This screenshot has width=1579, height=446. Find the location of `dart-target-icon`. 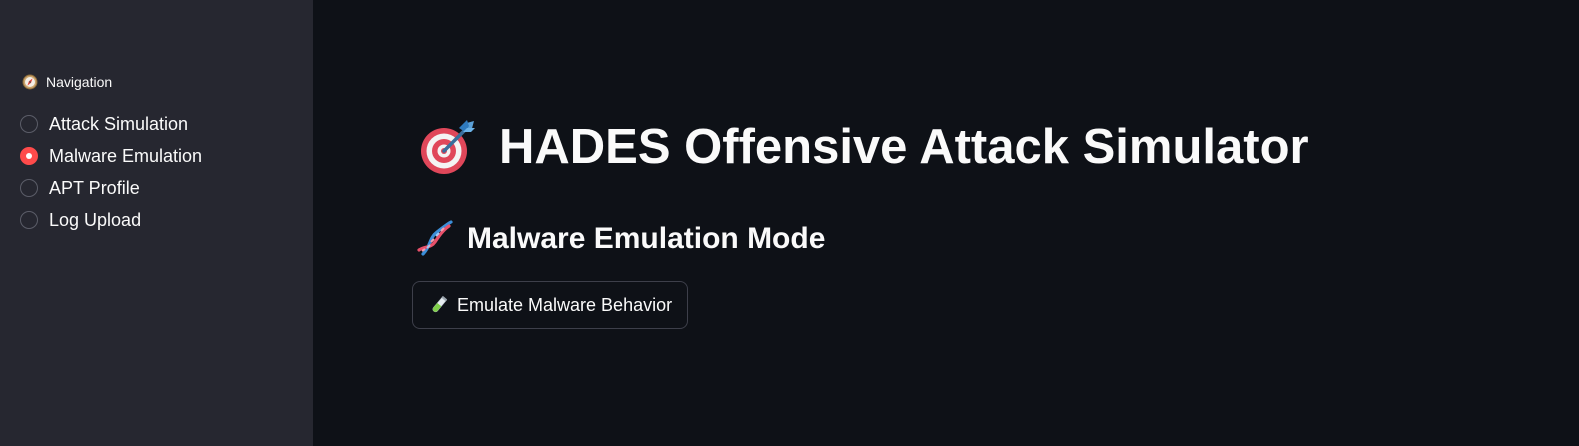

dart-target-icon is located at coordinates (448, 147).